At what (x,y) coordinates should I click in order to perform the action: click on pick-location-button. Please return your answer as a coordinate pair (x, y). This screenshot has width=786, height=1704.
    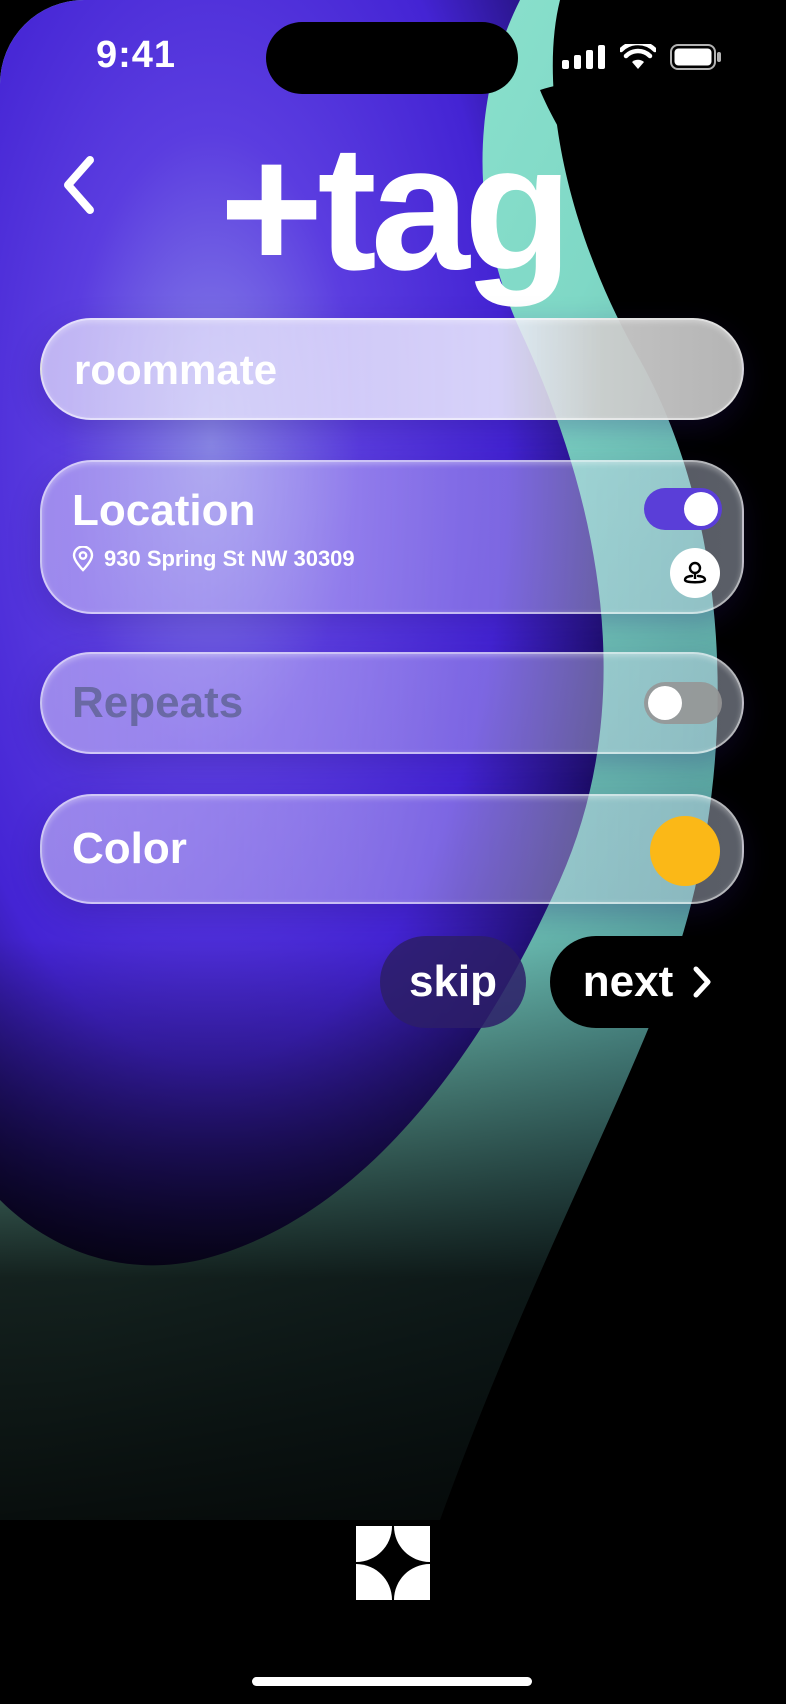
    Looking at the image, I should click on (695, 573).